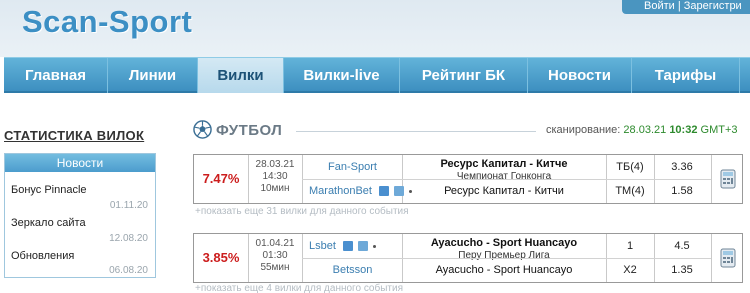 The width and height of the screenshot is (750, 293). Describe the element at coordinates (322, 246) in the screenshot. I see `bookmaker-link: Lsbet` at that location.